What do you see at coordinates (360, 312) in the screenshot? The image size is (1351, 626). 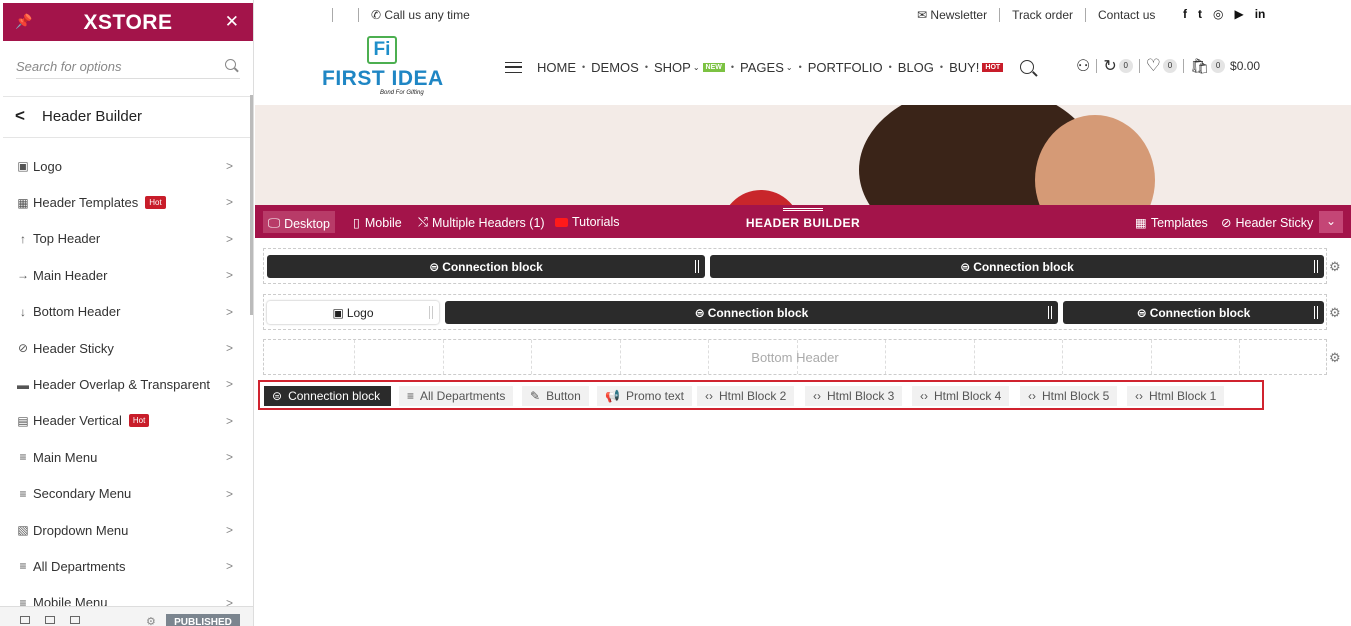 I see `block-label: Logo` at bounding box center [360, 312].